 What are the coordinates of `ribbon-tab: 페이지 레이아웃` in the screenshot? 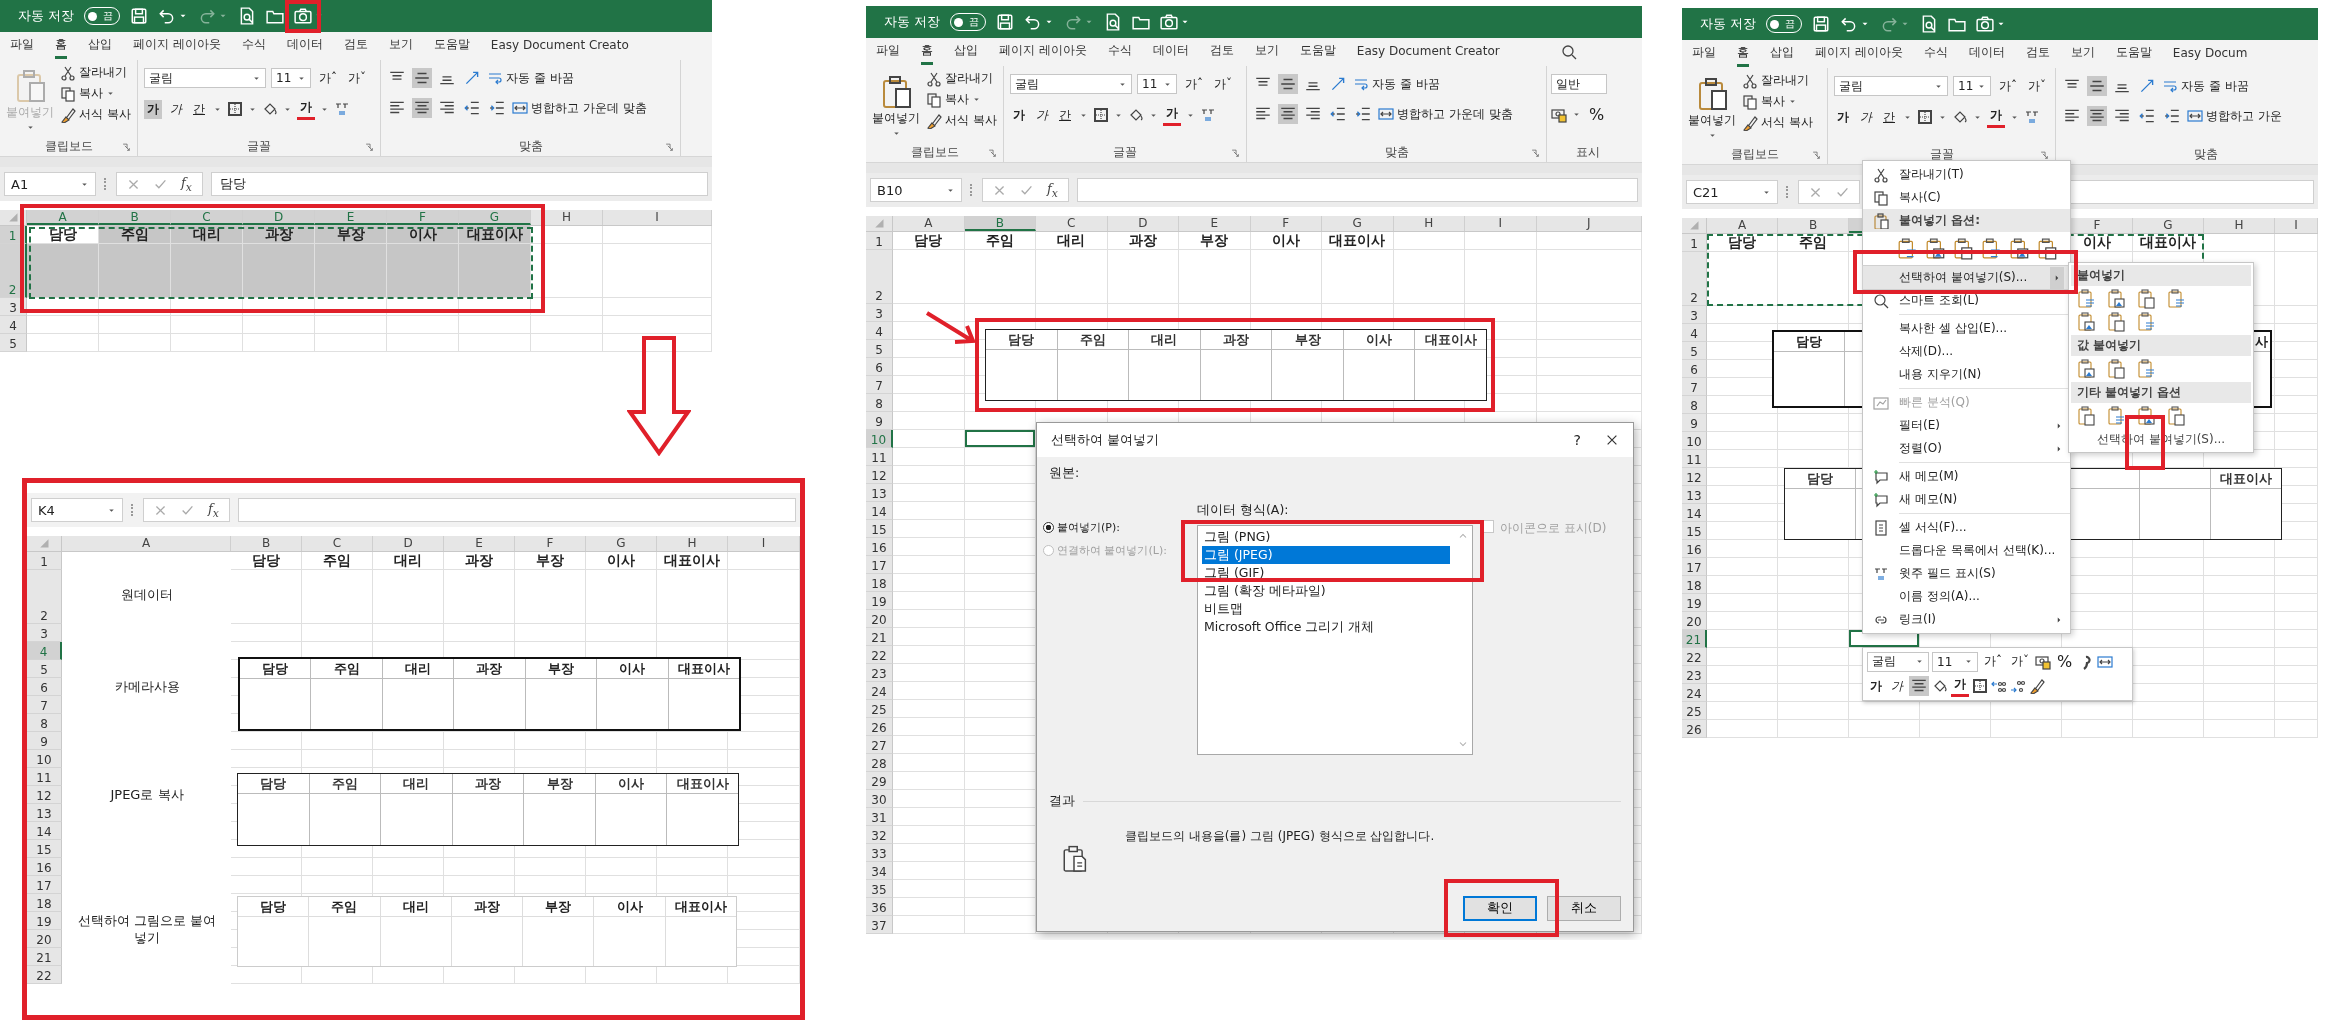 It's located at (177, 46).